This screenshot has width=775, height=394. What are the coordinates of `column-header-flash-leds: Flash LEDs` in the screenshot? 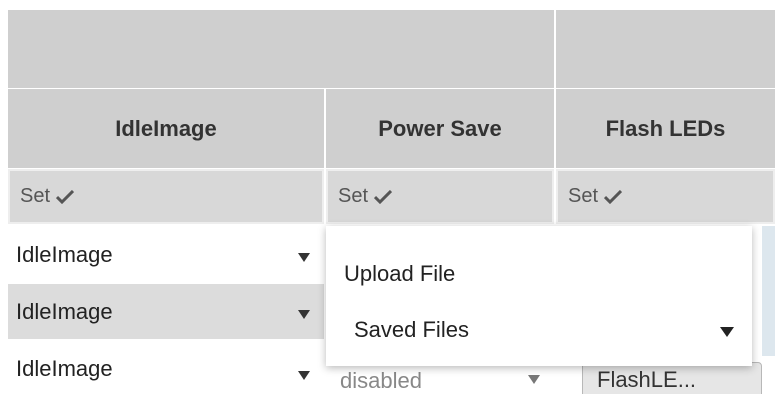 It's located at (665, 128).